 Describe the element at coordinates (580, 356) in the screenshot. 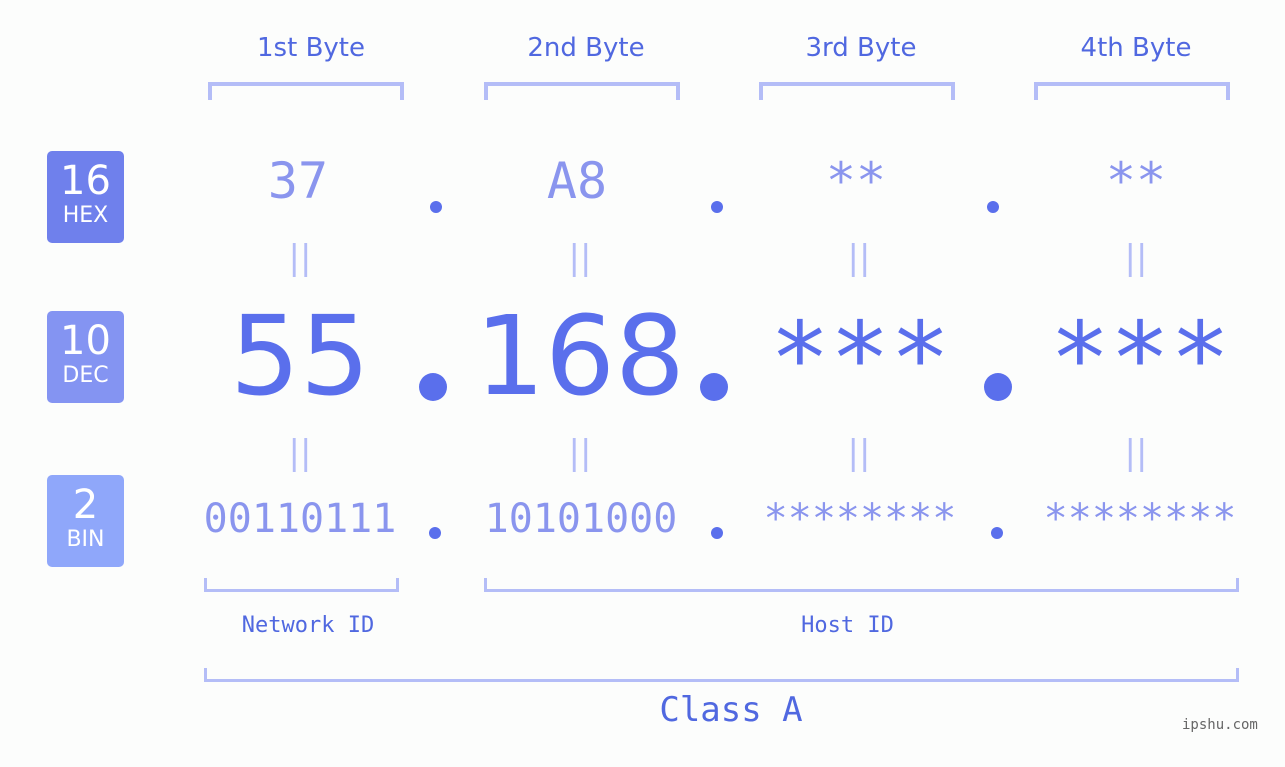

I see `dec-byte-2: 168` at that location.